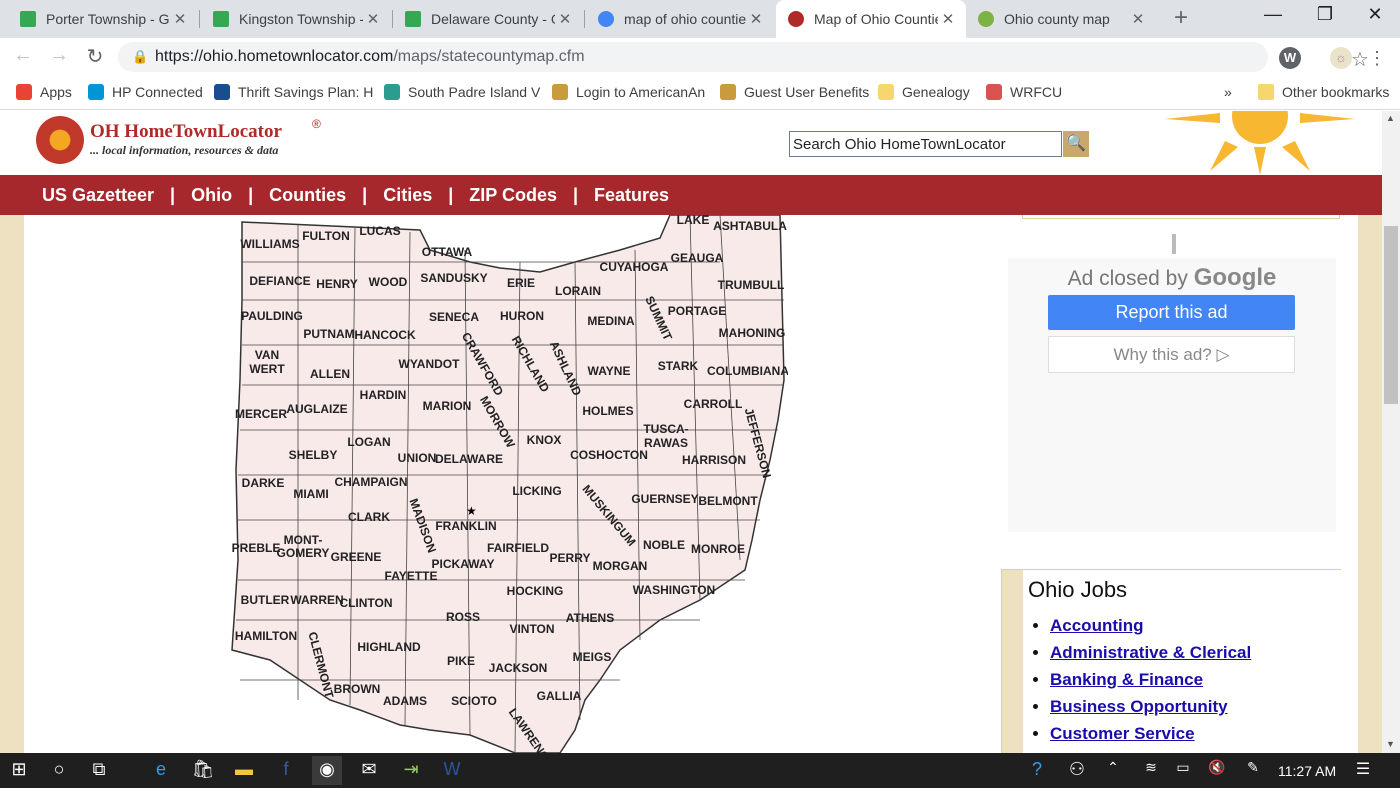 This screenshot has width=1400, height=788. Describe the element at coordinates (44, 92) in the screenshot. I see `bookmark-item: Apps` at that location.